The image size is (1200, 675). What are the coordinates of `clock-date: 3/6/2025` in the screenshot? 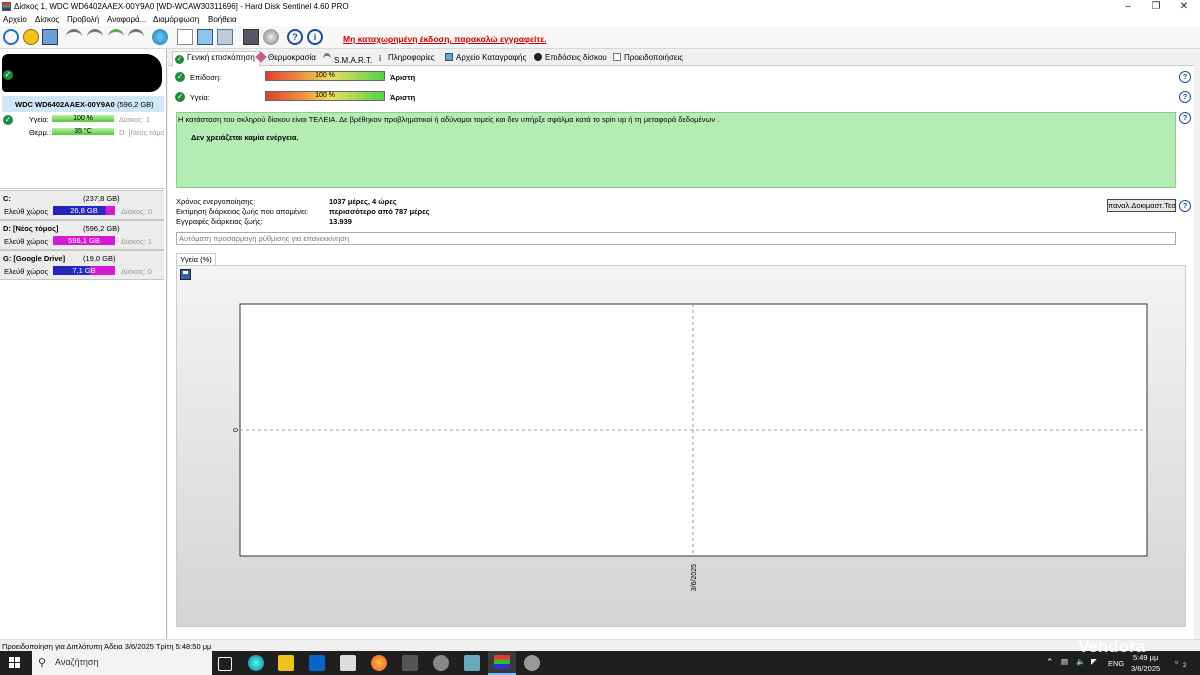 It's located at (1145, 668).